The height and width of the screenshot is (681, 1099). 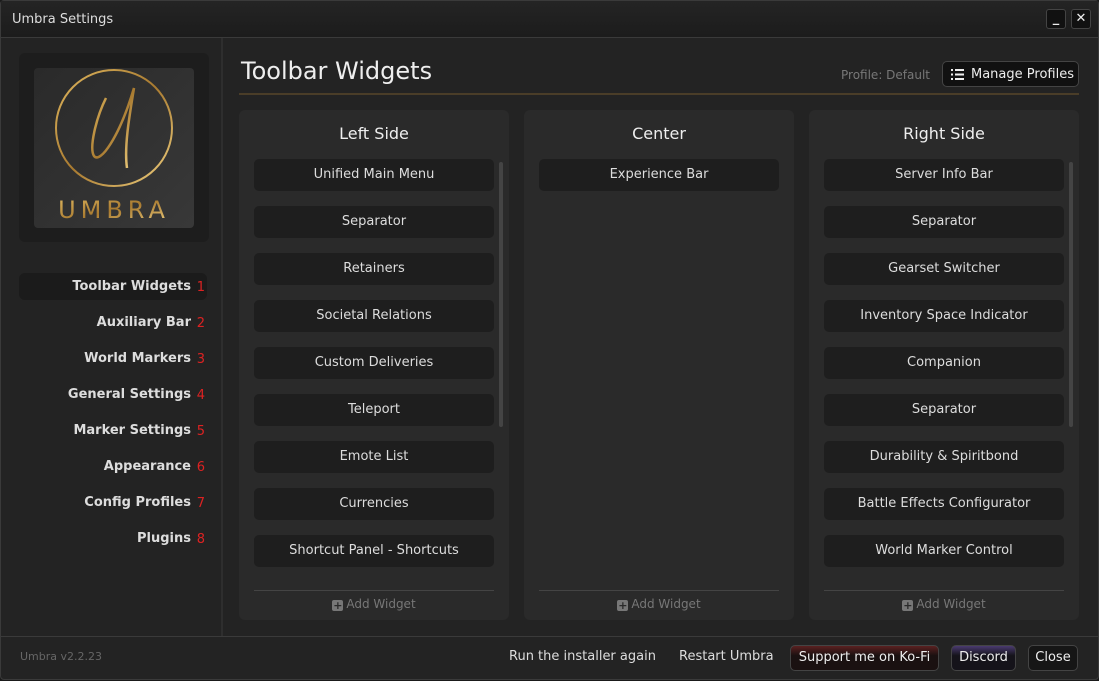 What do you see at coordinates (1022, 74) in the screenshot?
I see `manage-profiles-label: Manage Profiles` at bounding box center [1022, 74].